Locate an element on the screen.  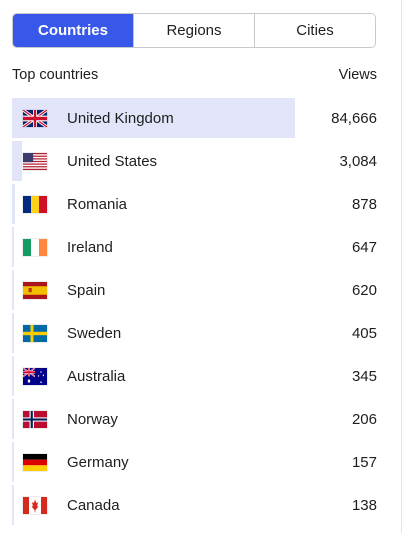
country-name: Canada is located at coordinates (93, 505).